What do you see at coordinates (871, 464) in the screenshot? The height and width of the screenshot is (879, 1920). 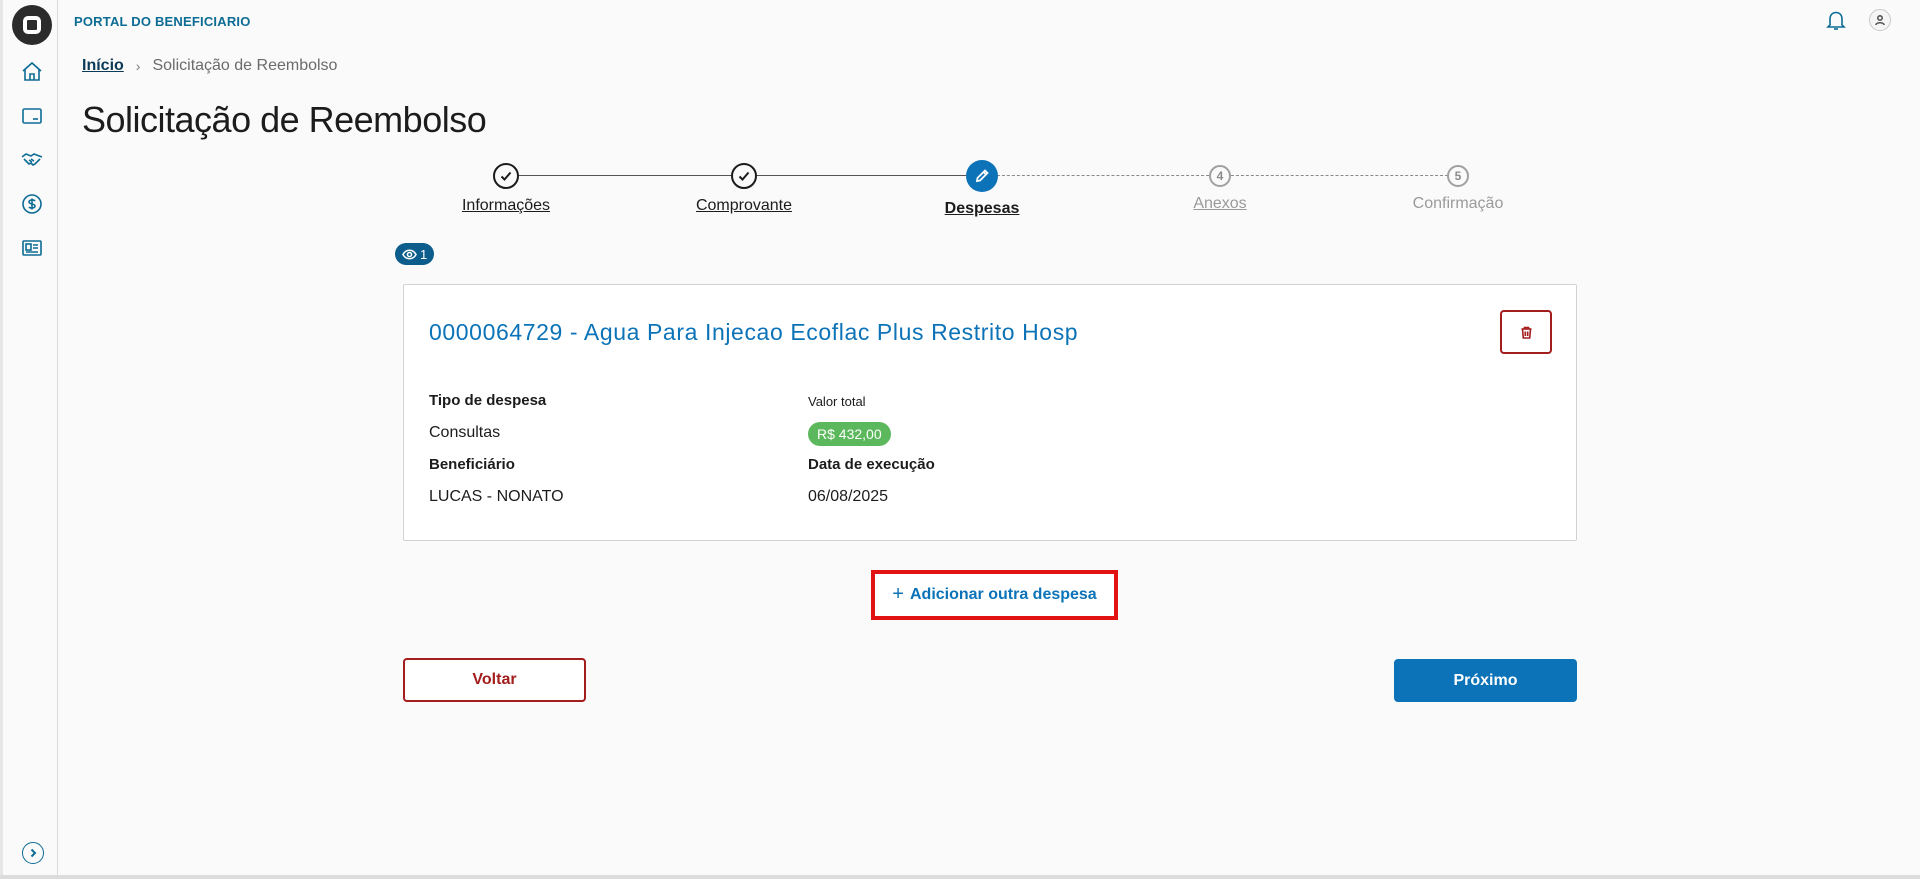 I see `data-execucao-label: Data de execução` at bounding box center [871, 464].